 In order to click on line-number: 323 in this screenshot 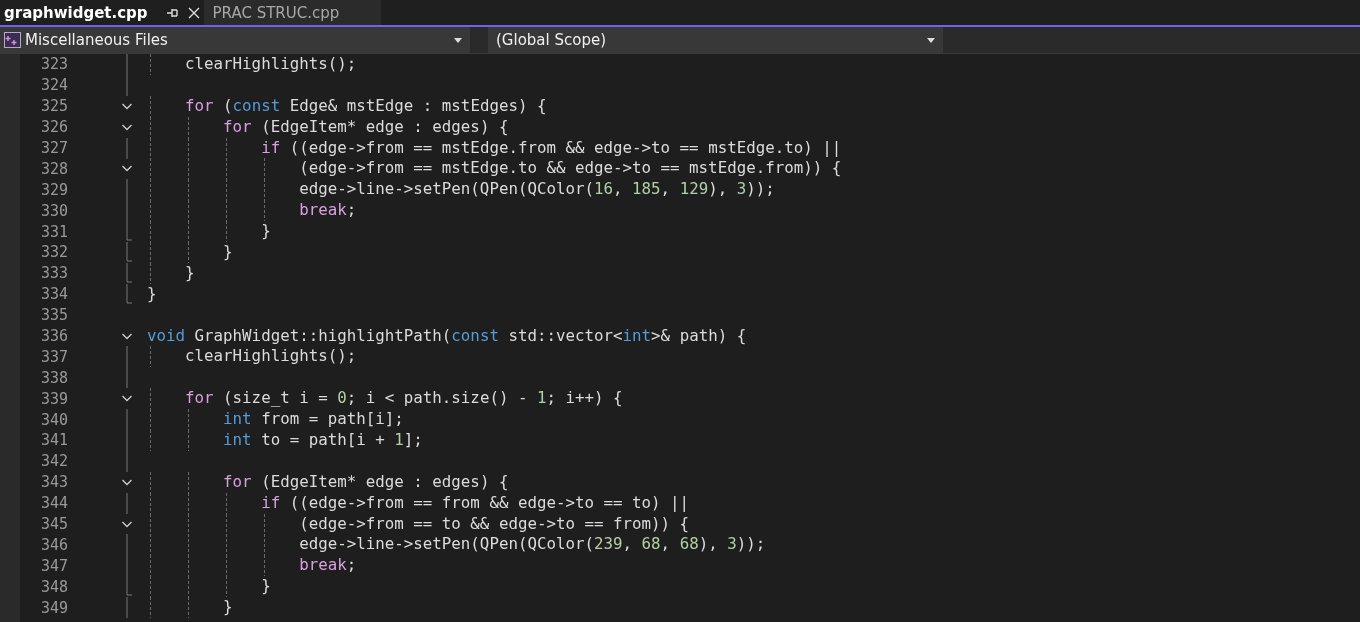, I will do `click(53, 64)`.